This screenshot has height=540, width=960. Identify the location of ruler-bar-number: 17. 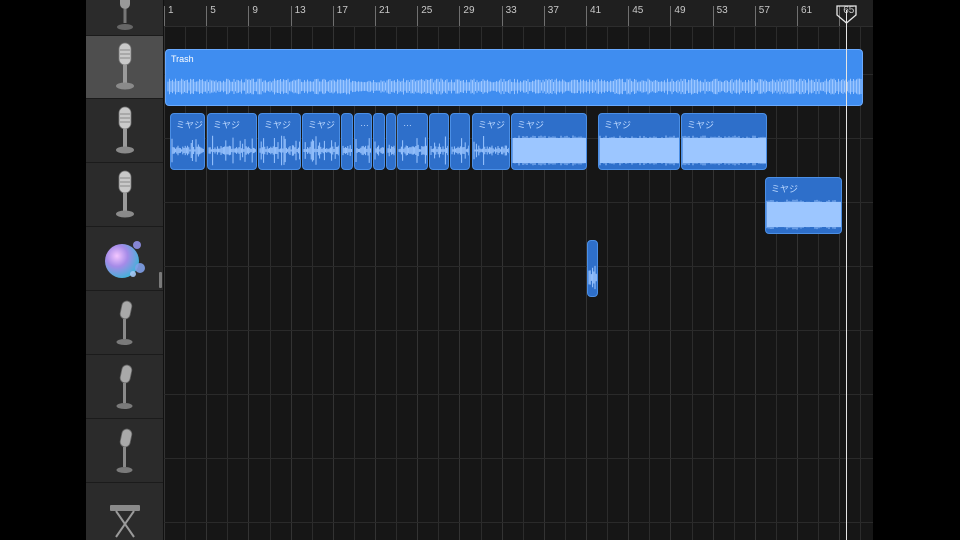
(342, 10).